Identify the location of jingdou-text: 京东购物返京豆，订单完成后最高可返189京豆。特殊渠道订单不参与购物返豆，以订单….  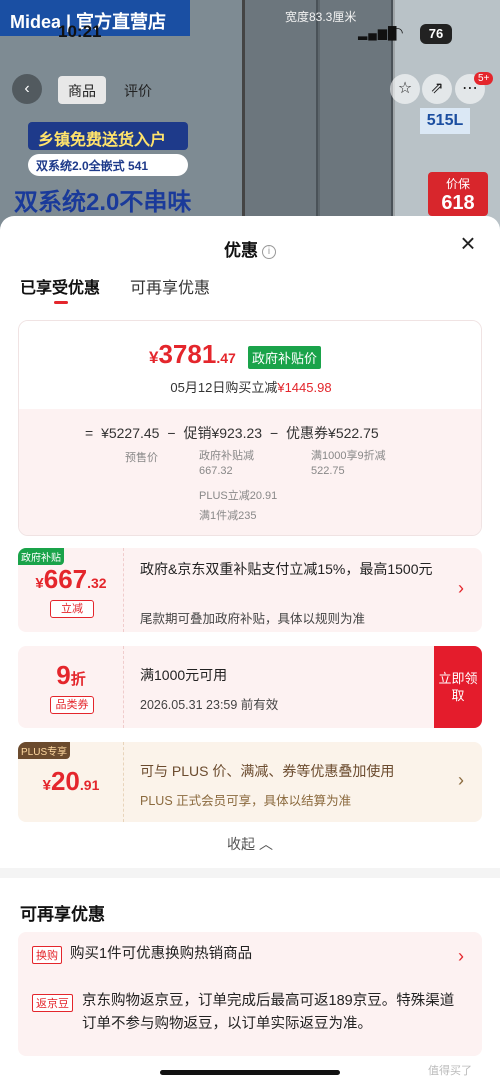
(268, 1012).